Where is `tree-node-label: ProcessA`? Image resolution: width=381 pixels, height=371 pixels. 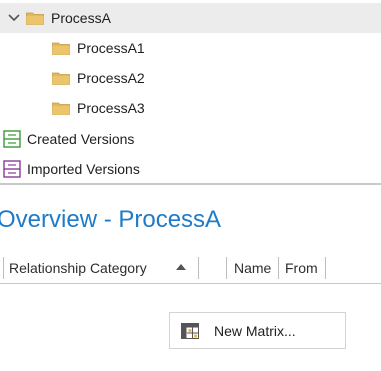
tree-node-label: ProcessA is located at coordinates (81, 18).